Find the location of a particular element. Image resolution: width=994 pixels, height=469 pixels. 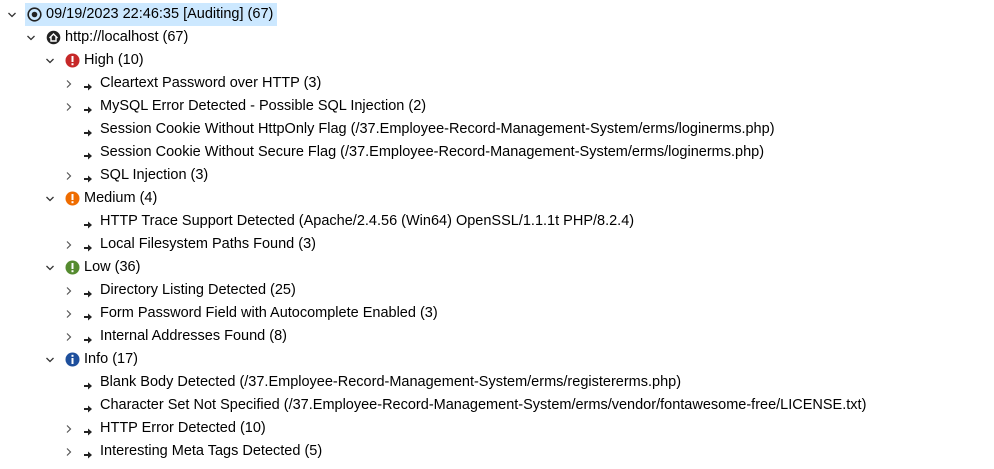

info-severity-icon is located at coordinates (72, 359).